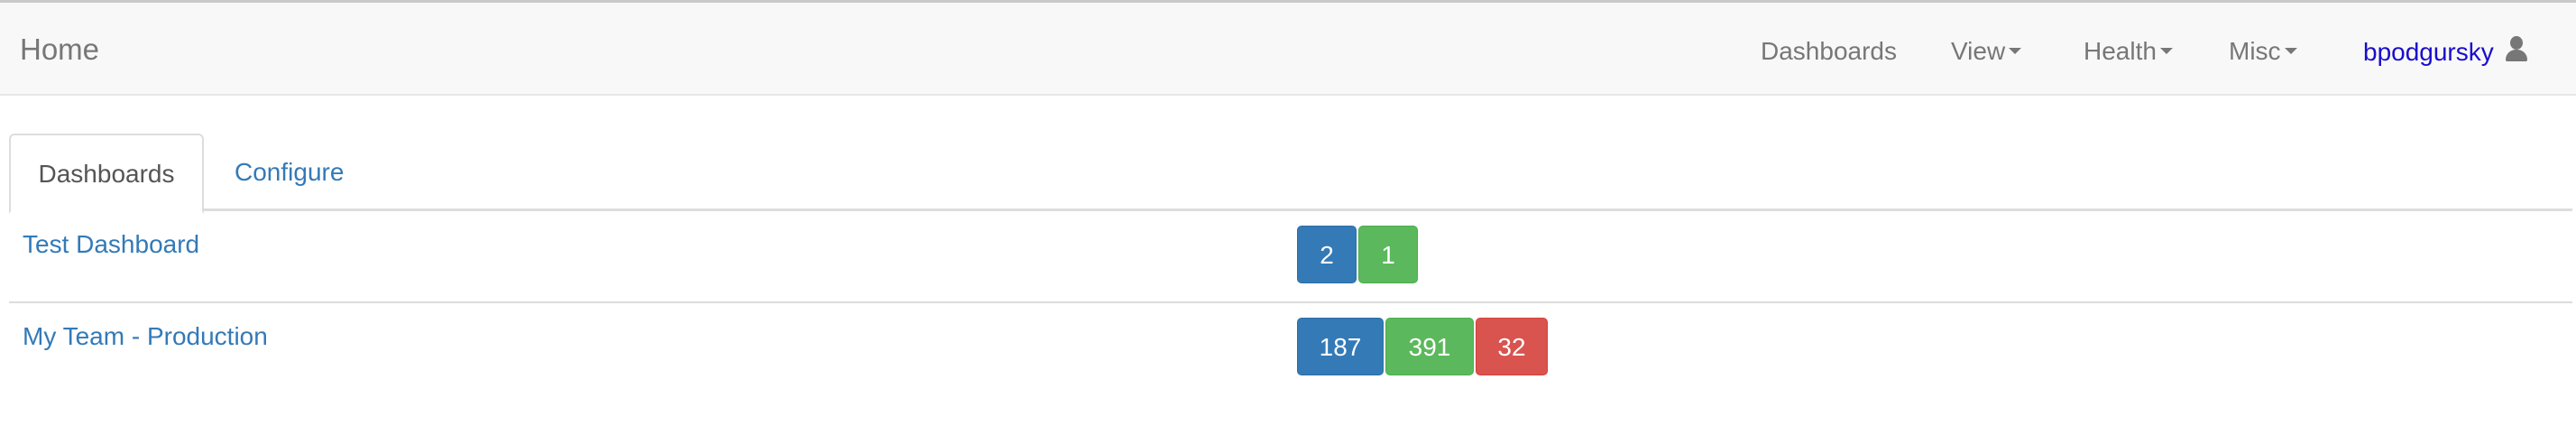  What do you see at coordinates (1512, 347) in the screenshot?
I see `count-badge-red: 32` at bounding box center [1512, 347].